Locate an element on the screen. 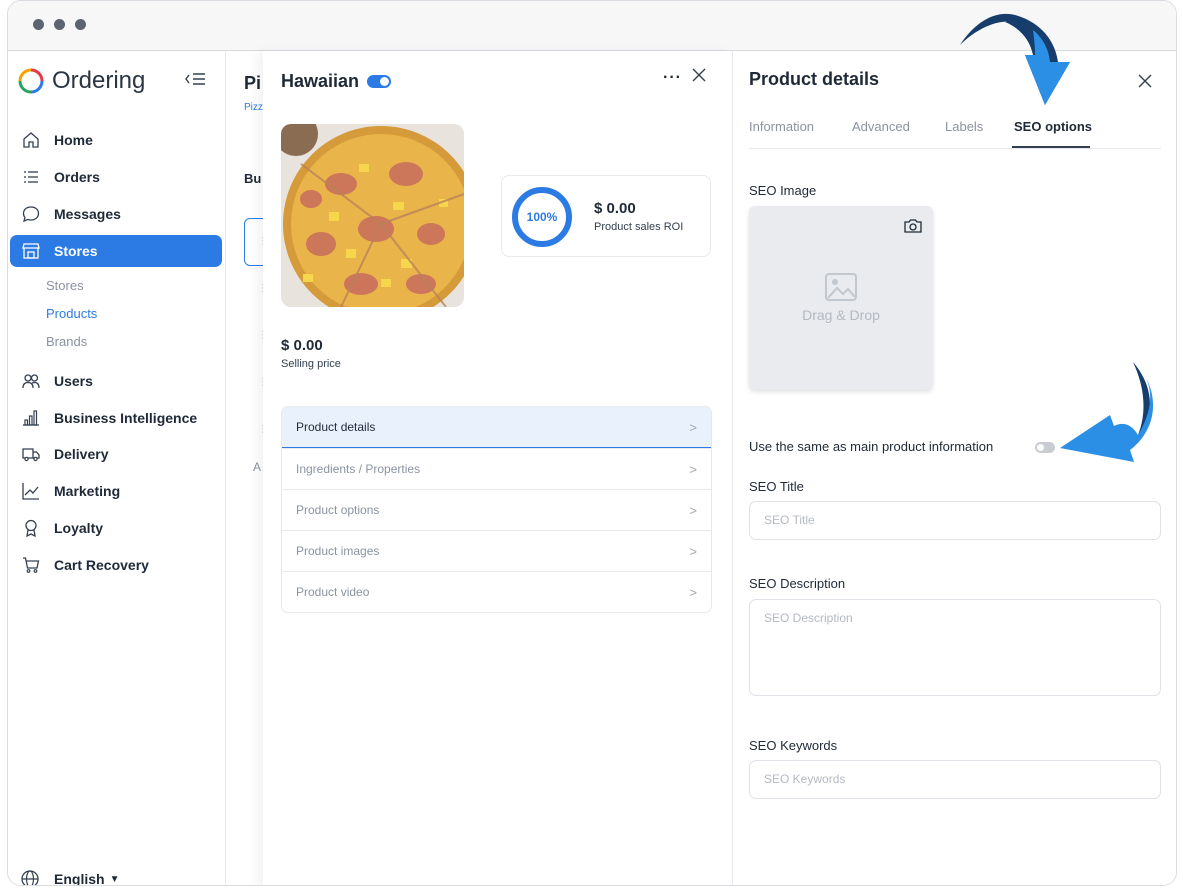  sidebar-item-label: Home is located at coordinates (73, 140).